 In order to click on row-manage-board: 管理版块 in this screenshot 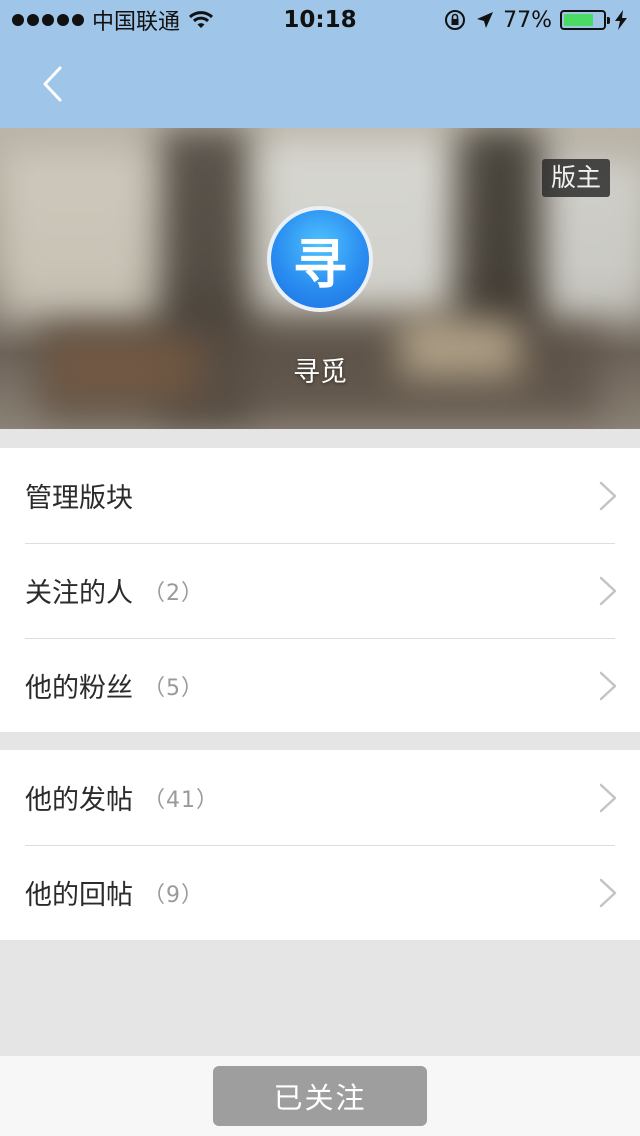, I will do `click(320, 495)`.